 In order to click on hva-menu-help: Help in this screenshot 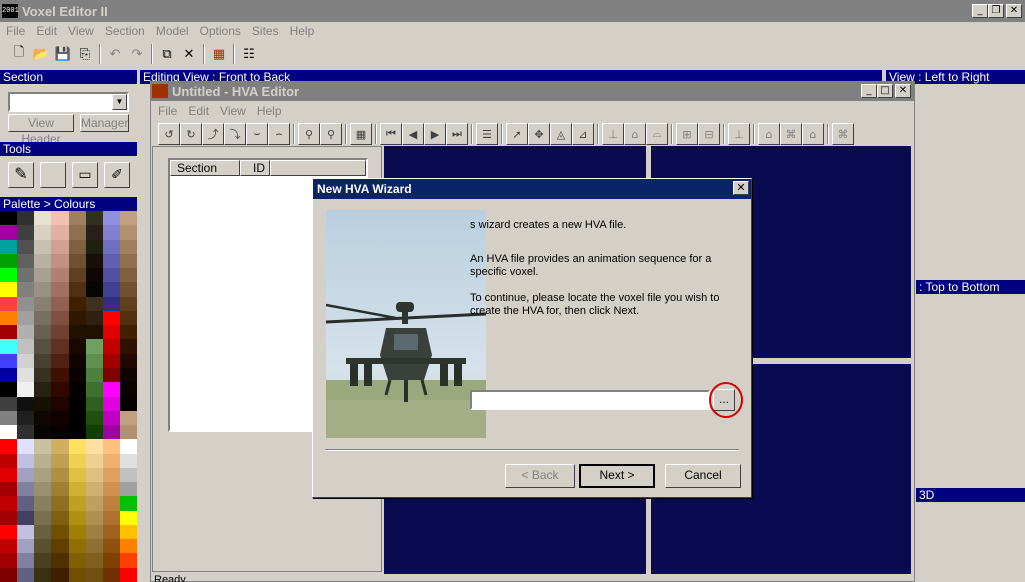, I will do `click(269, 111)`.